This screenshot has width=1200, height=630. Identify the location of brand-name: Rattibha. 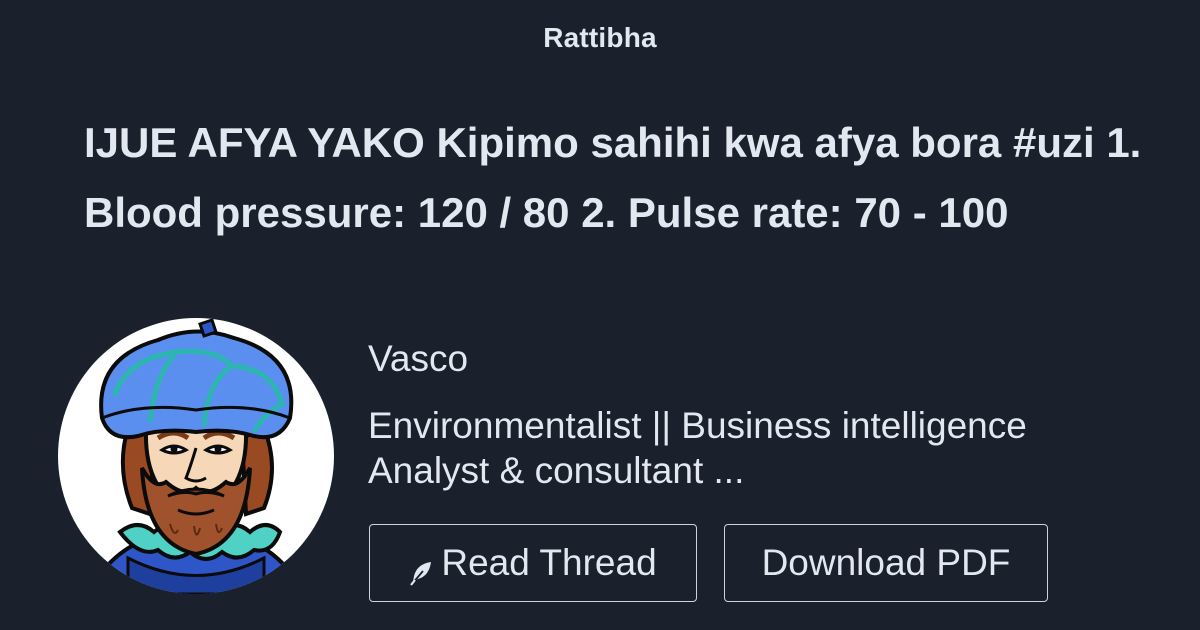
(600, 38).